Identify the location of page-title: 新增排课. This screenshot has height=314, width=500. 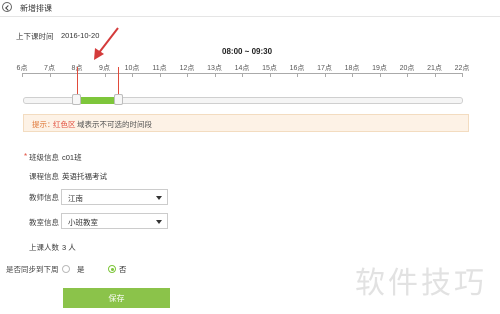
(36, 8).